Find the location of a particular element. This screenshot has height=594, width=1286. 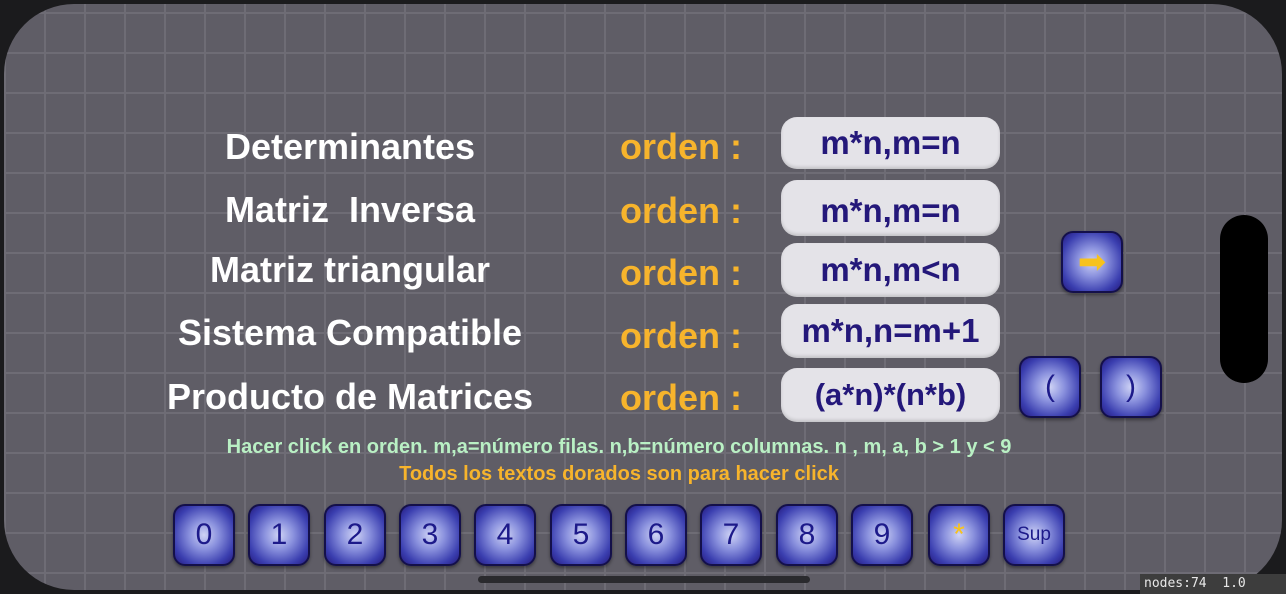

key-5: 5 is located at coordinates (581, 535).